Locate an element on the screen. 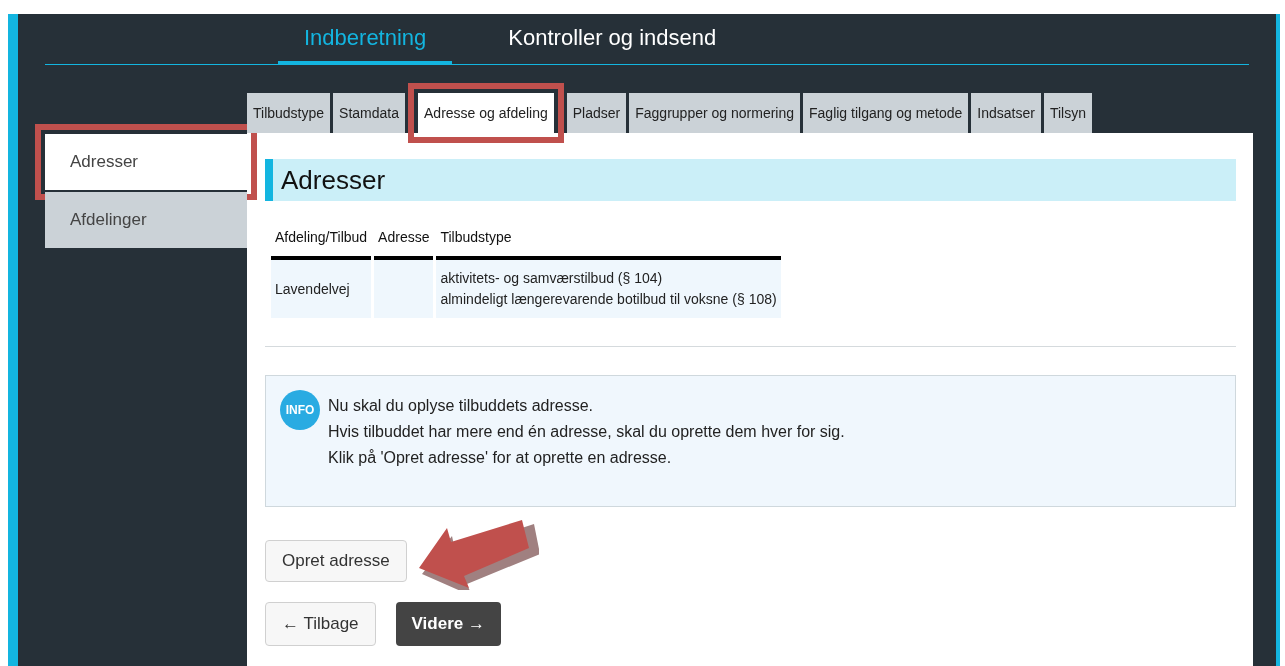 Image resolution: width=1285 pixels, height=666 pixels. top-nav-tab: Kontroller og indsend is located at coordinates (612, 43).